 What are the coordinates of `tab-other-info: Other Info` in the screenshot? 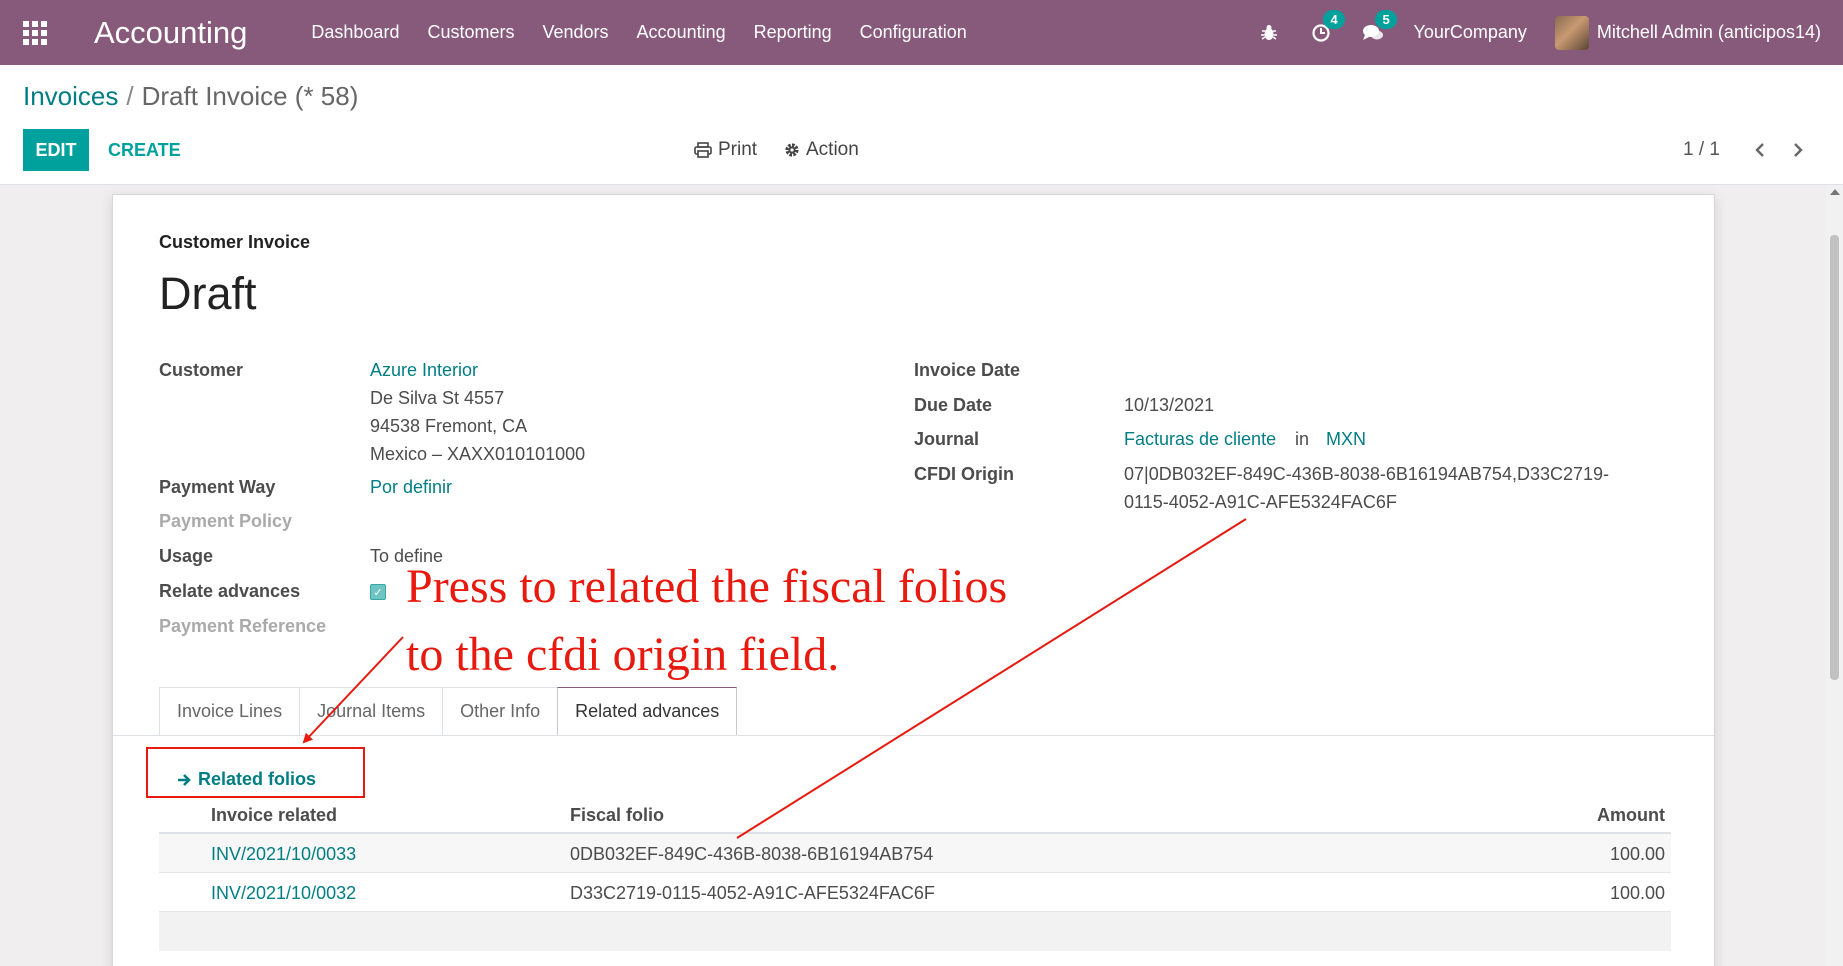 It's located at (500, 711).